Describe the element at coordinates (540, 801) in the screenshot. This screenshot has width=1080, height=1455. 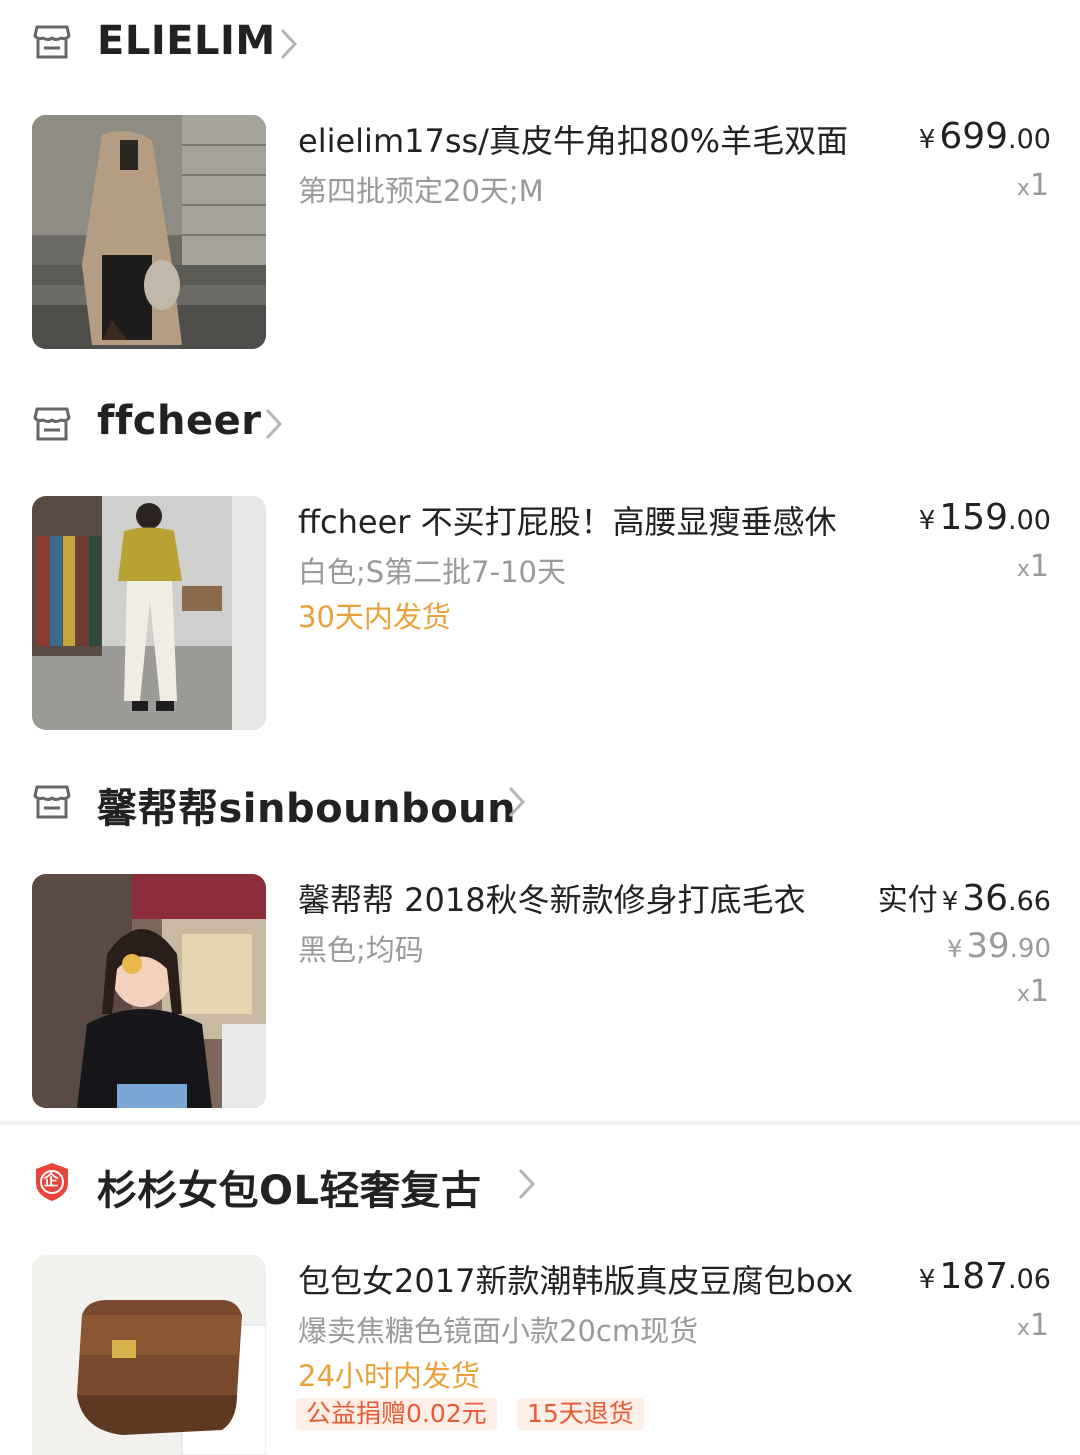
I see `store-header: 馨帮帮sinbounboun` at that location.